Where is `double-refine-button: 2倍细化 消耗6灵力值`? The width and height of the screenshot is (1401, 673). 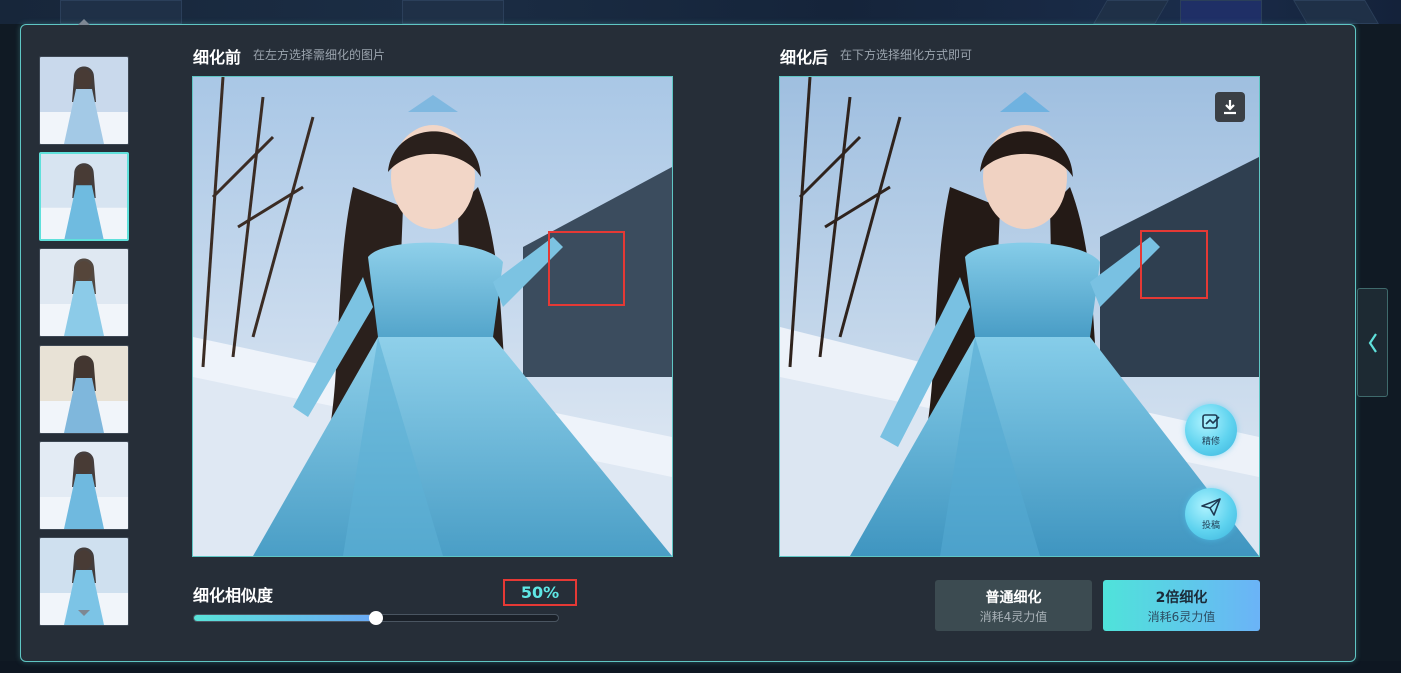
double-refine-button: 2倍细化 消耗6灵力值 is located at coordinates (1181, 605).